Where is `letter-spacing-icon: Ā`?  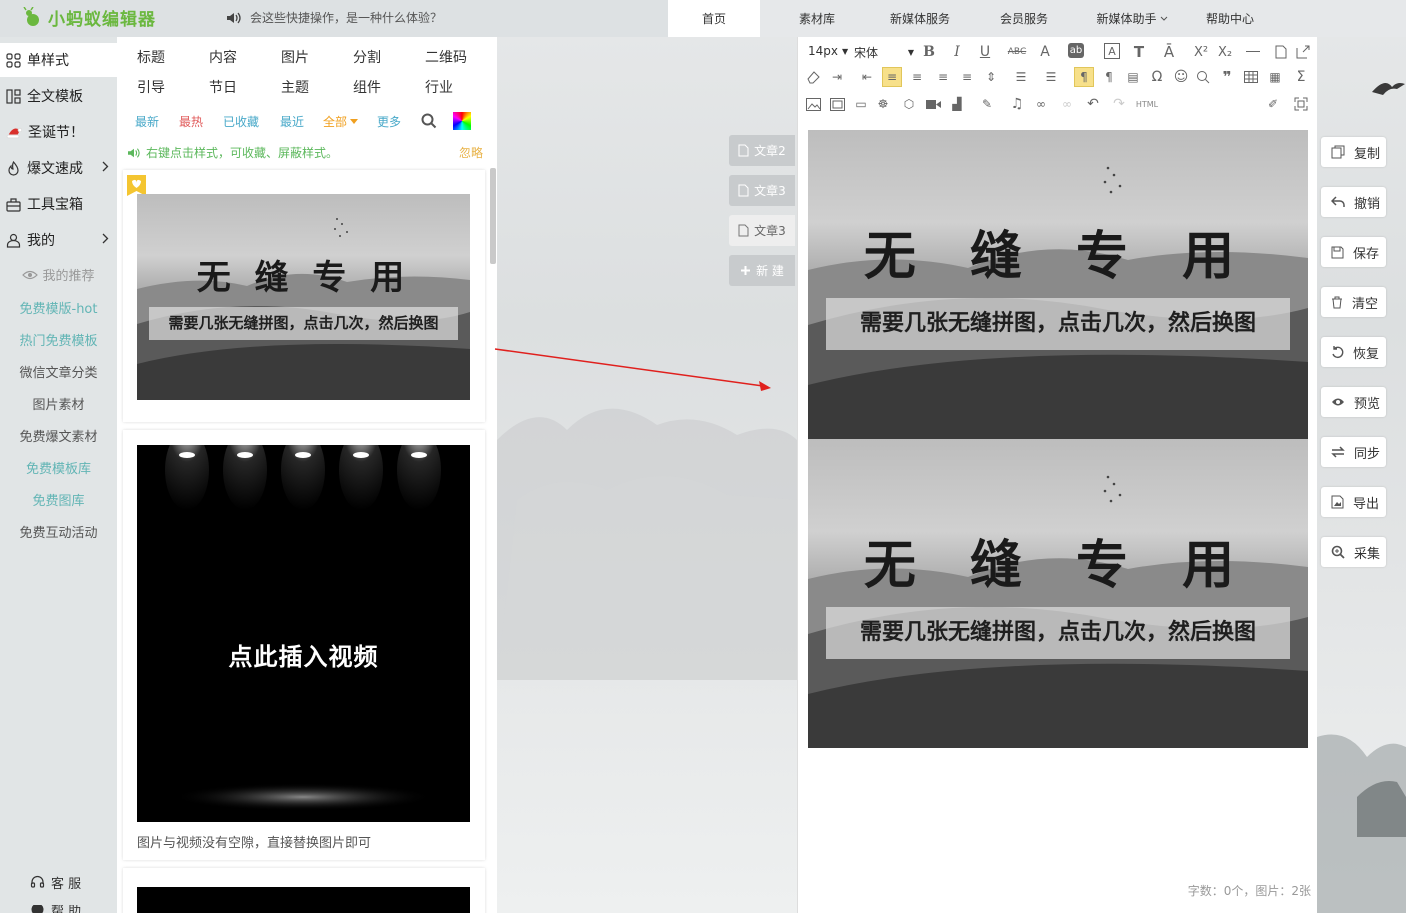
letter-spacing-icon: Ā is located at coordinates (1169, 52).